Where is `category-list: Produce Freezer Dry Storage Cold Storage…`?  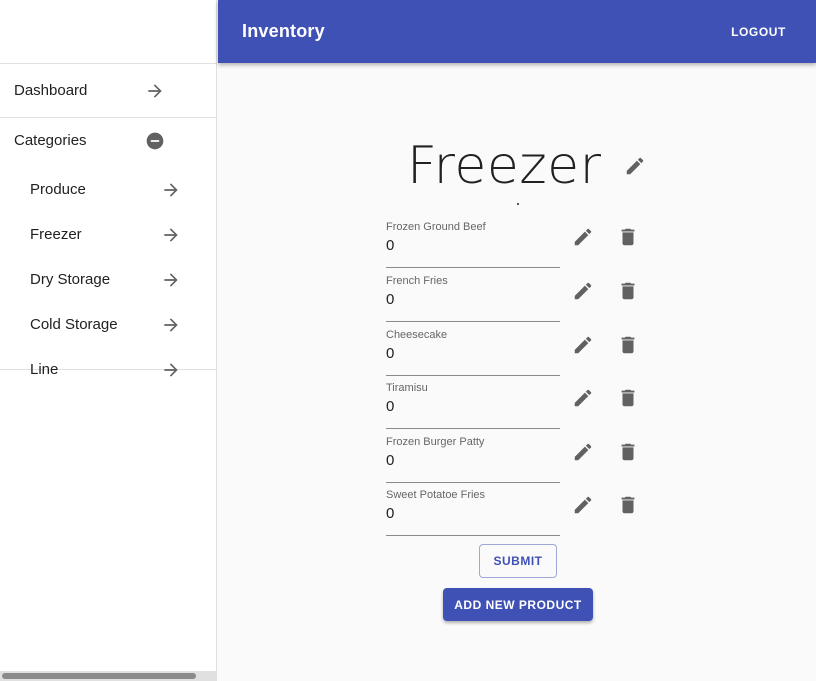 category-list: Produce Freezer Dry Storage Cold Storage… is located at coordinates (108, 270).